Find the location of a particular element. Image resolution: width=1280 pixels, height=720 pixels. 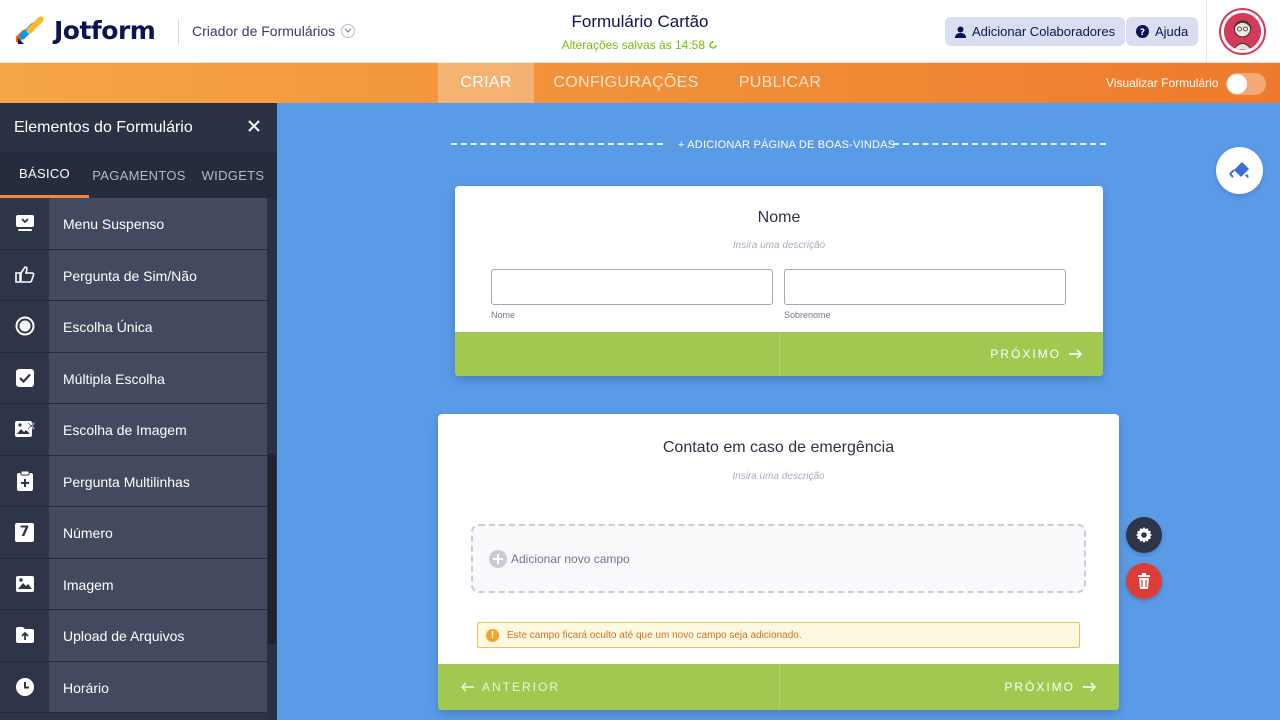

first-name-sublabel: Nome is located at coordinates (503, 315).